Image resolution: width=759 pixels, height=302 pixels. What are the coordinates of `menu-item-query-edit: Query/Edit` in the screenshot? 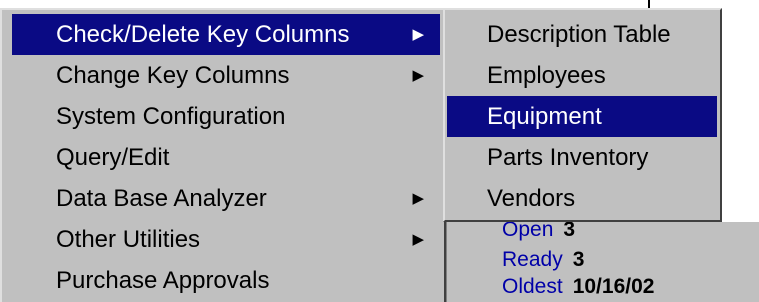 It's located at (226, 157).